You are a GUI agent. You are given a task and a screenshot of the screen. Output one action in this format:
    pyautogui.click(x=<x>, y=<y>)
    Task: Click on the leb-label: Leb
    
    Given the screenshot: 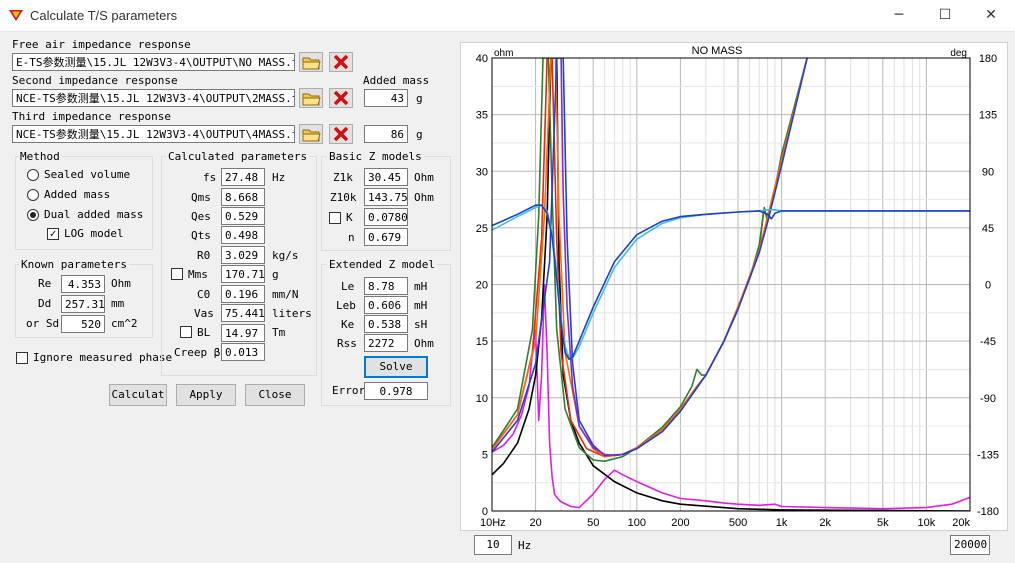 What is the action you would take?
    pyautogui.click(x=346, y=305)
    